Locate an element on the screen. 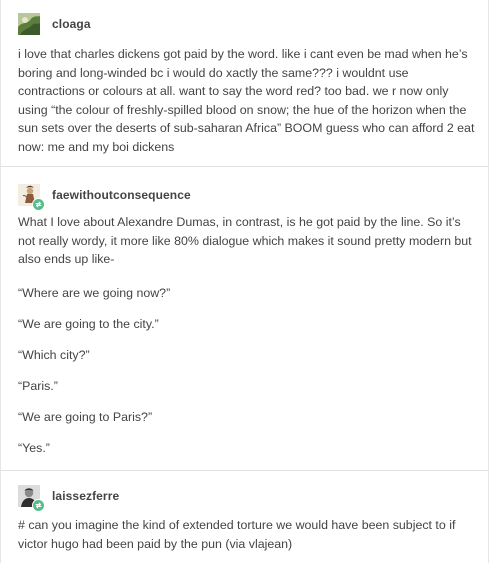  username: laissezferre is located at coordinates (85, 496).